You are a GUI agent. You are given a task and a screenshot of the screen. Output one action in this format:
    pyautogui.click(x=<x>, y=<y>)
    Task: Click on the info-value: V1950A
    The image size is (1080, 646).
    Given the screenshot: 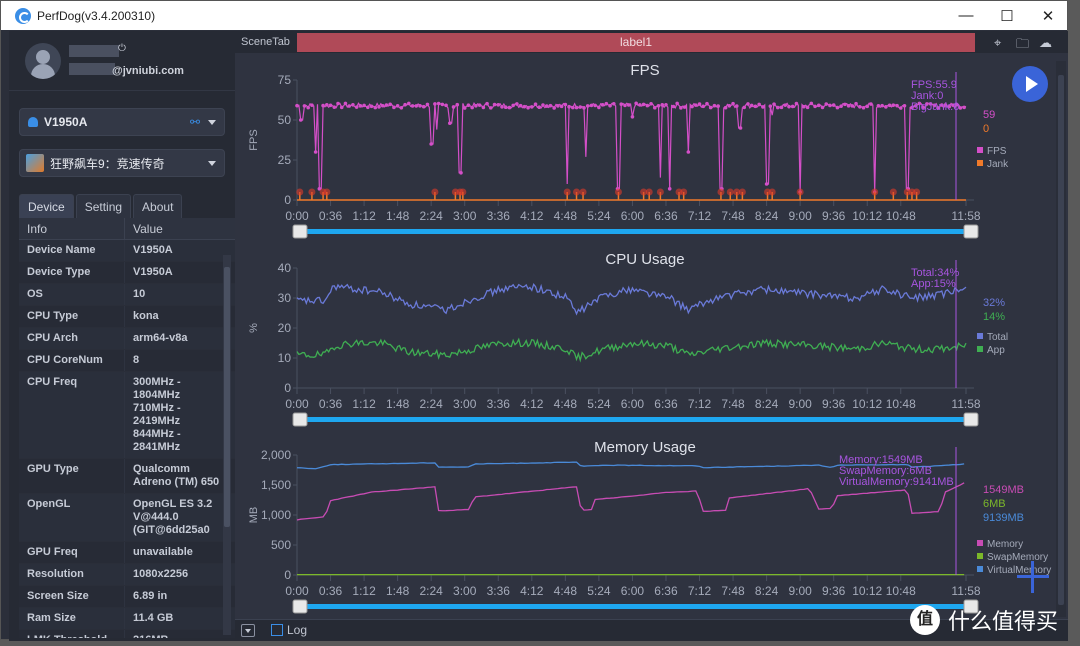 What is the action you would take?
    pyautogui.click(x=153, y=272)
    